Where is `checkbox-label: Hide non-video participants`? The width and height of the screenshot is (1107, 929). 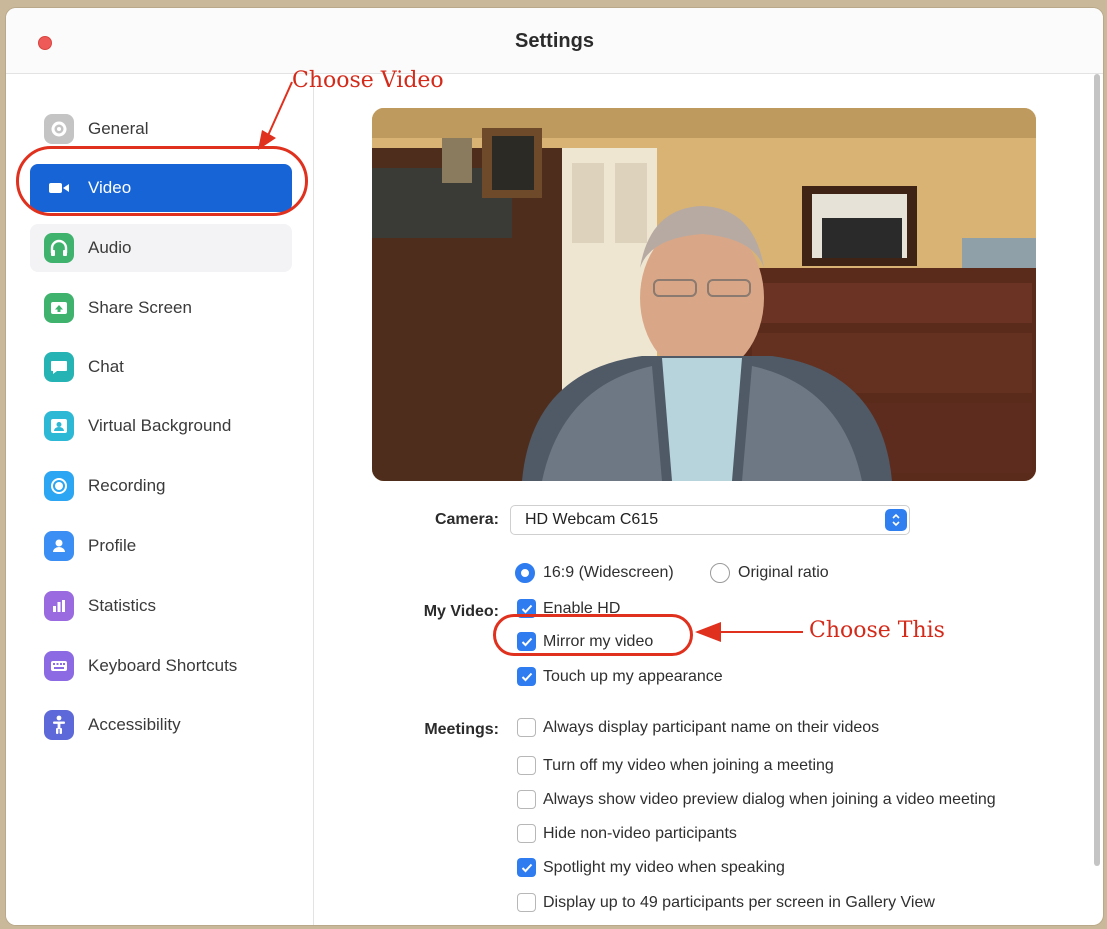 checkbox-label: Hide non-video participants is located at coordinates (640, 833).